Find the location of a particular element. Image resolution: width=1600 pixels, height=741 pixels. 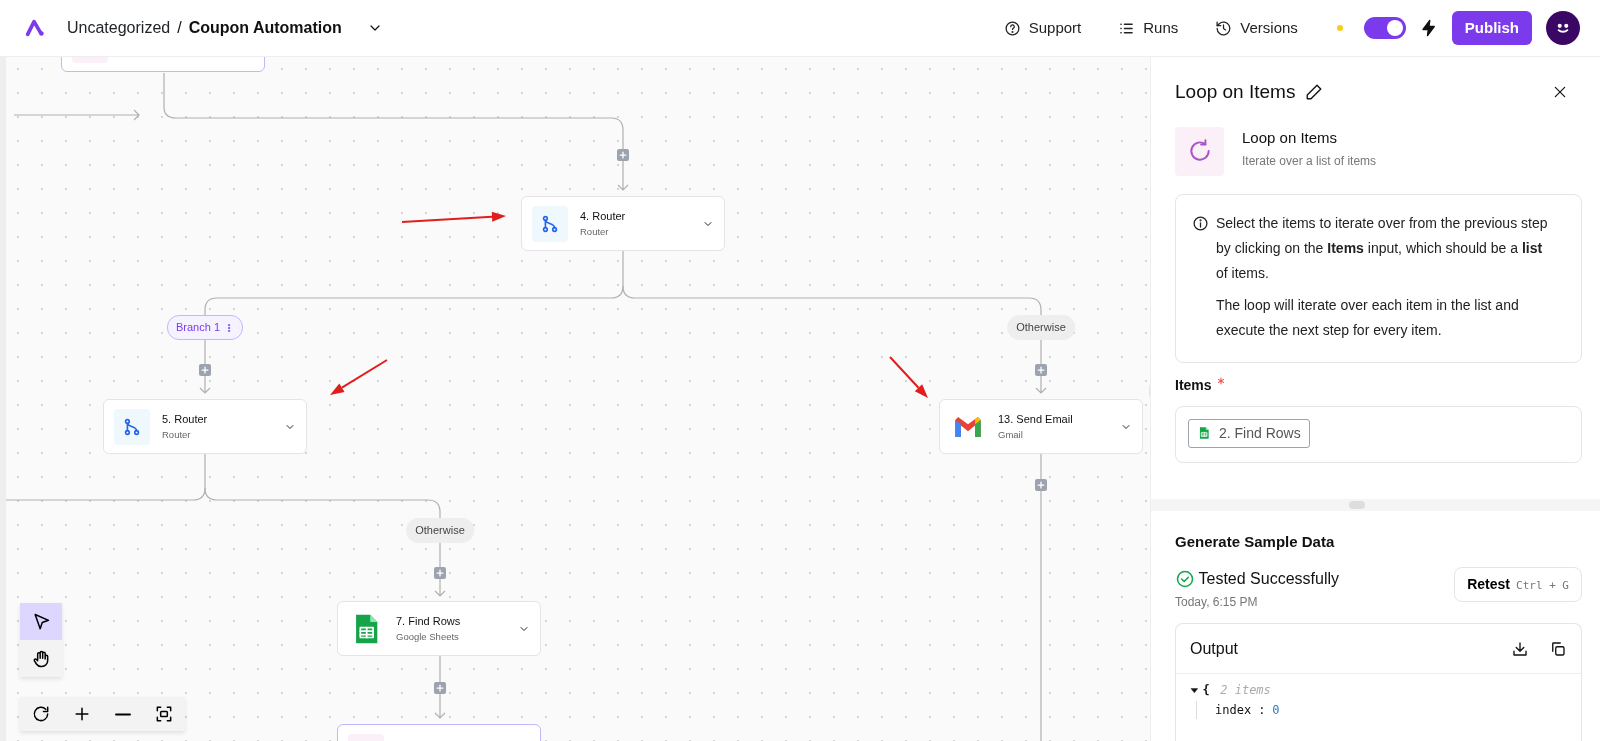

step-title: 13. Send Email is located at coordinates (1036, 420).